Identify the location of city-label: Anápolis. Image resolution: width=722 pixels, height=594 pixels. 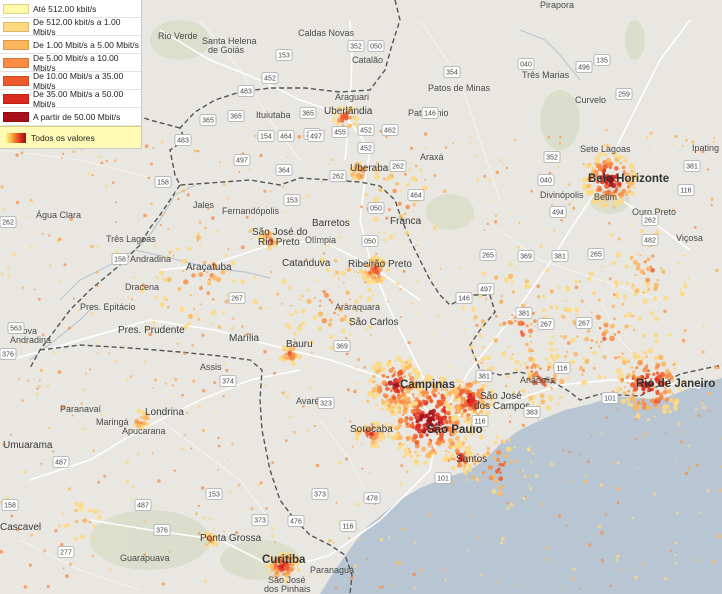
(537, 380).